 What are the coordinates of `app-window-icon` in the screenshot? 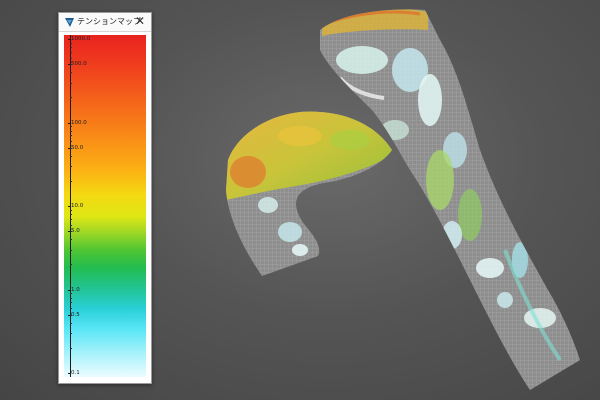 It's located at (69, 22).